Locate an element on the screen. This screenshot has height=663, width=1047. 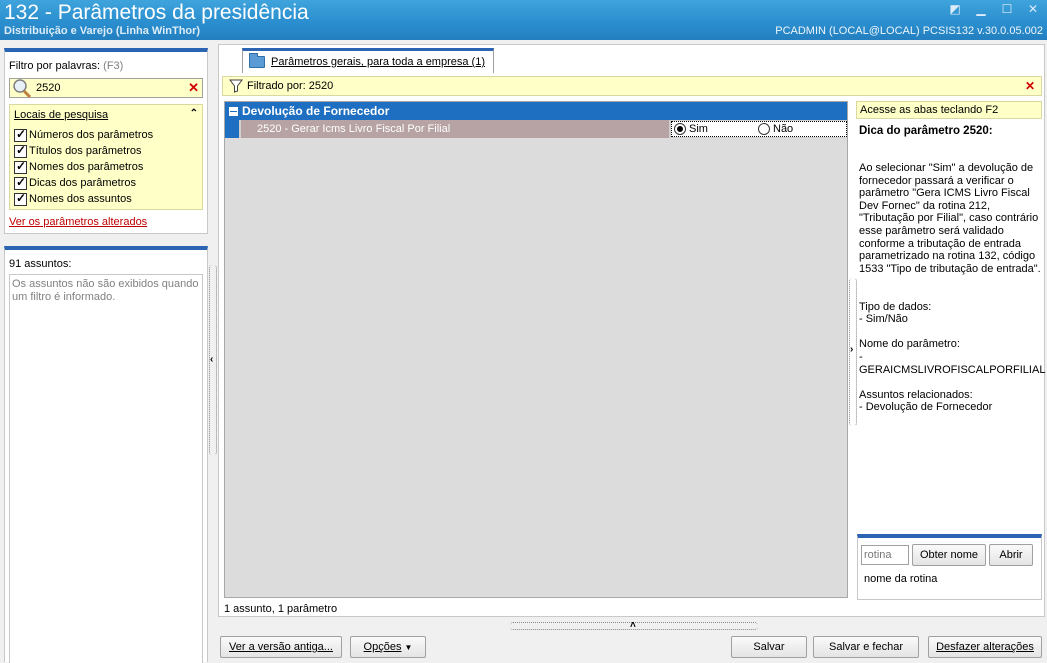
filtered-bar: Filtrado por: 2520 ✕ is located at coordinates (632, 86).